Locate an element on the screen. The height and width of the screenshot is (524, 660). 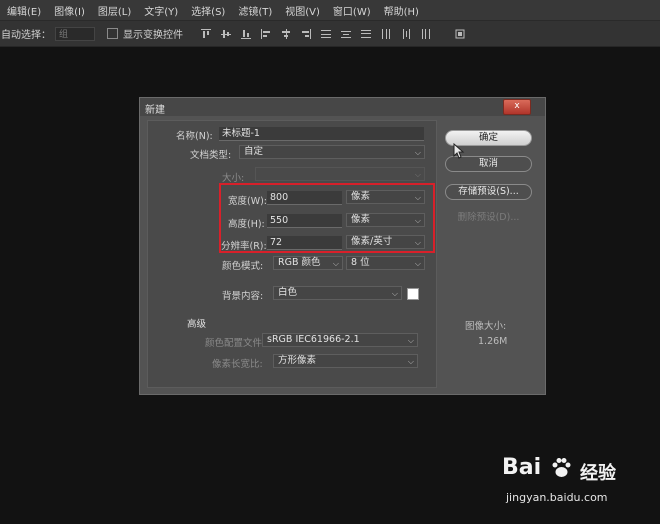
preset-label: 文档类型: is located at coordinates (211, 155).